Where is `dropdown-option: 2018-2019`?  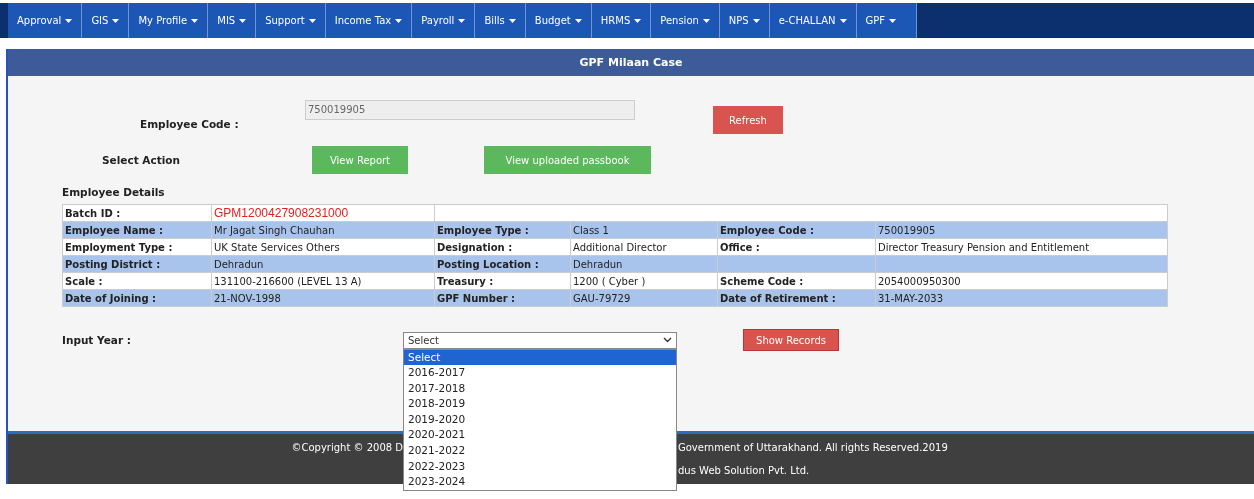
dropdown-option: 2018-2019 is located at coordinates (540, 404).